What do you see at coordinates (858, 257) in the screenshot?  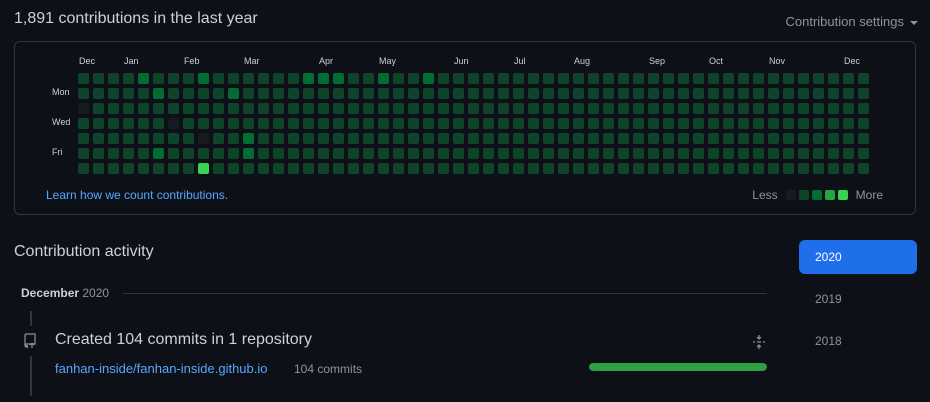 I see `year-button-2020: 2020` at bounding box center [858, 257].